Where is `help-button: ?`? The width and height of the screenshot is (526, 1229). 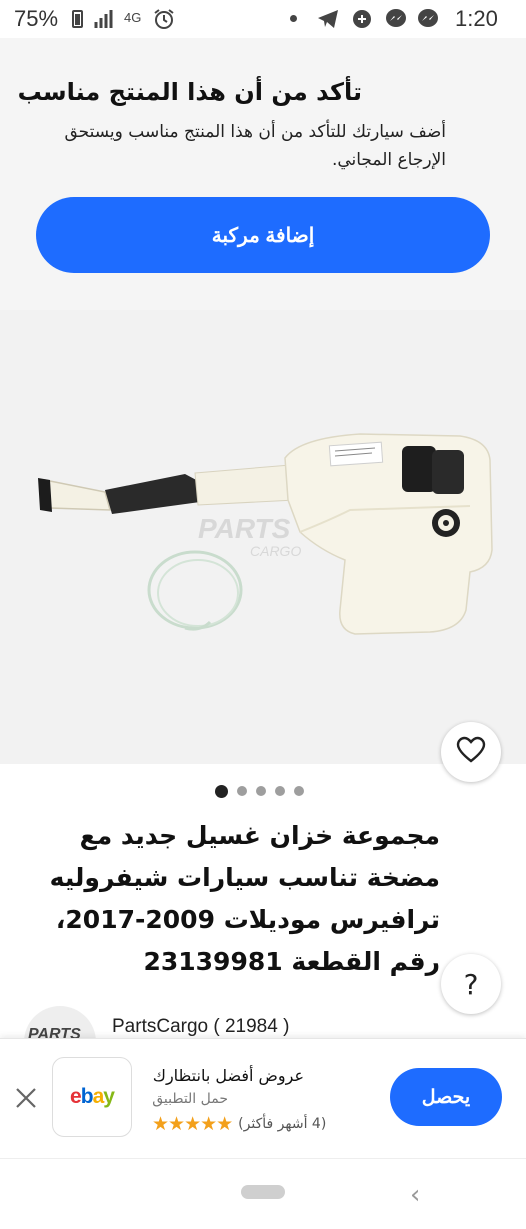 help-button: ? is located at coordinates (471, 984).